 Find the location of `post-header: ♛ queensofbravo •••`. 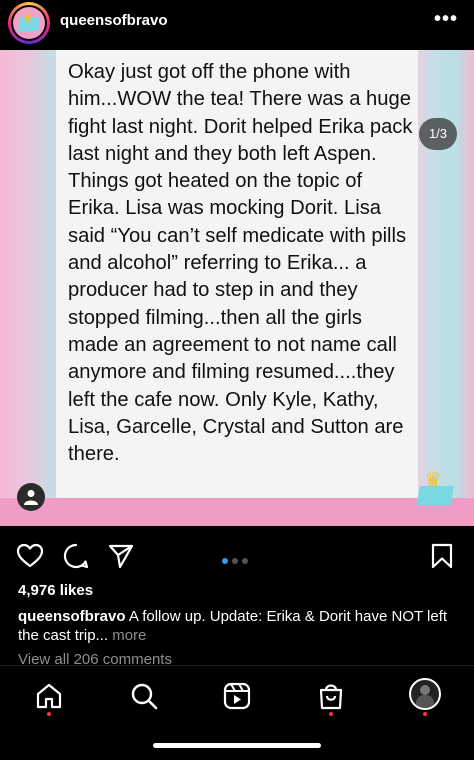

post-header: ♛ queensofbravo ••• is located at coordinates (237, 22).